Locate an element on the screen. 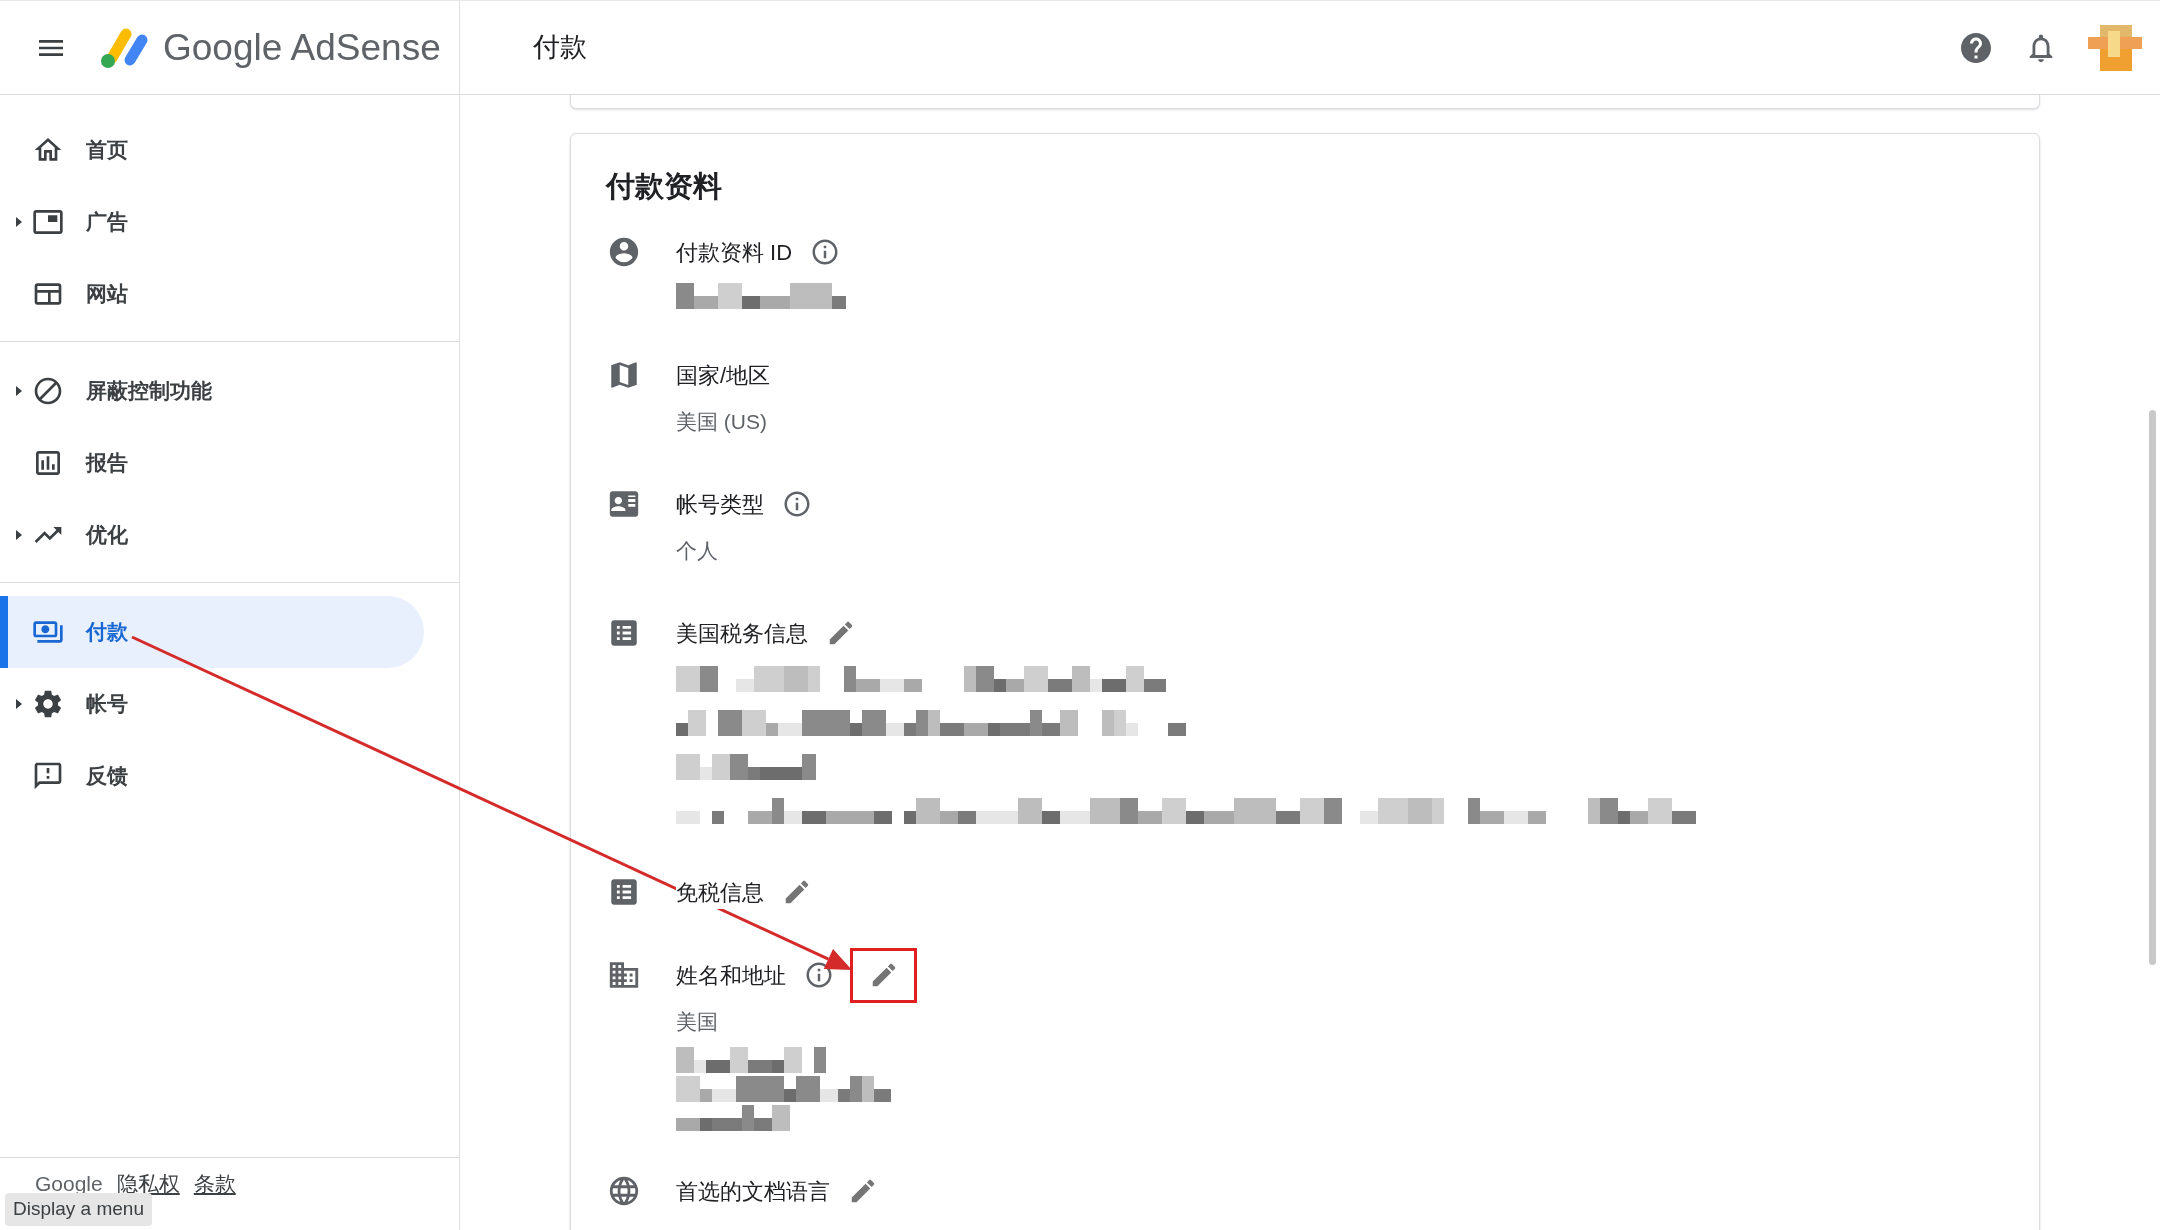 The width and height of the screenshot is (2160, 1230). footer-link: 条款 is located at coordinates (214, 1184).